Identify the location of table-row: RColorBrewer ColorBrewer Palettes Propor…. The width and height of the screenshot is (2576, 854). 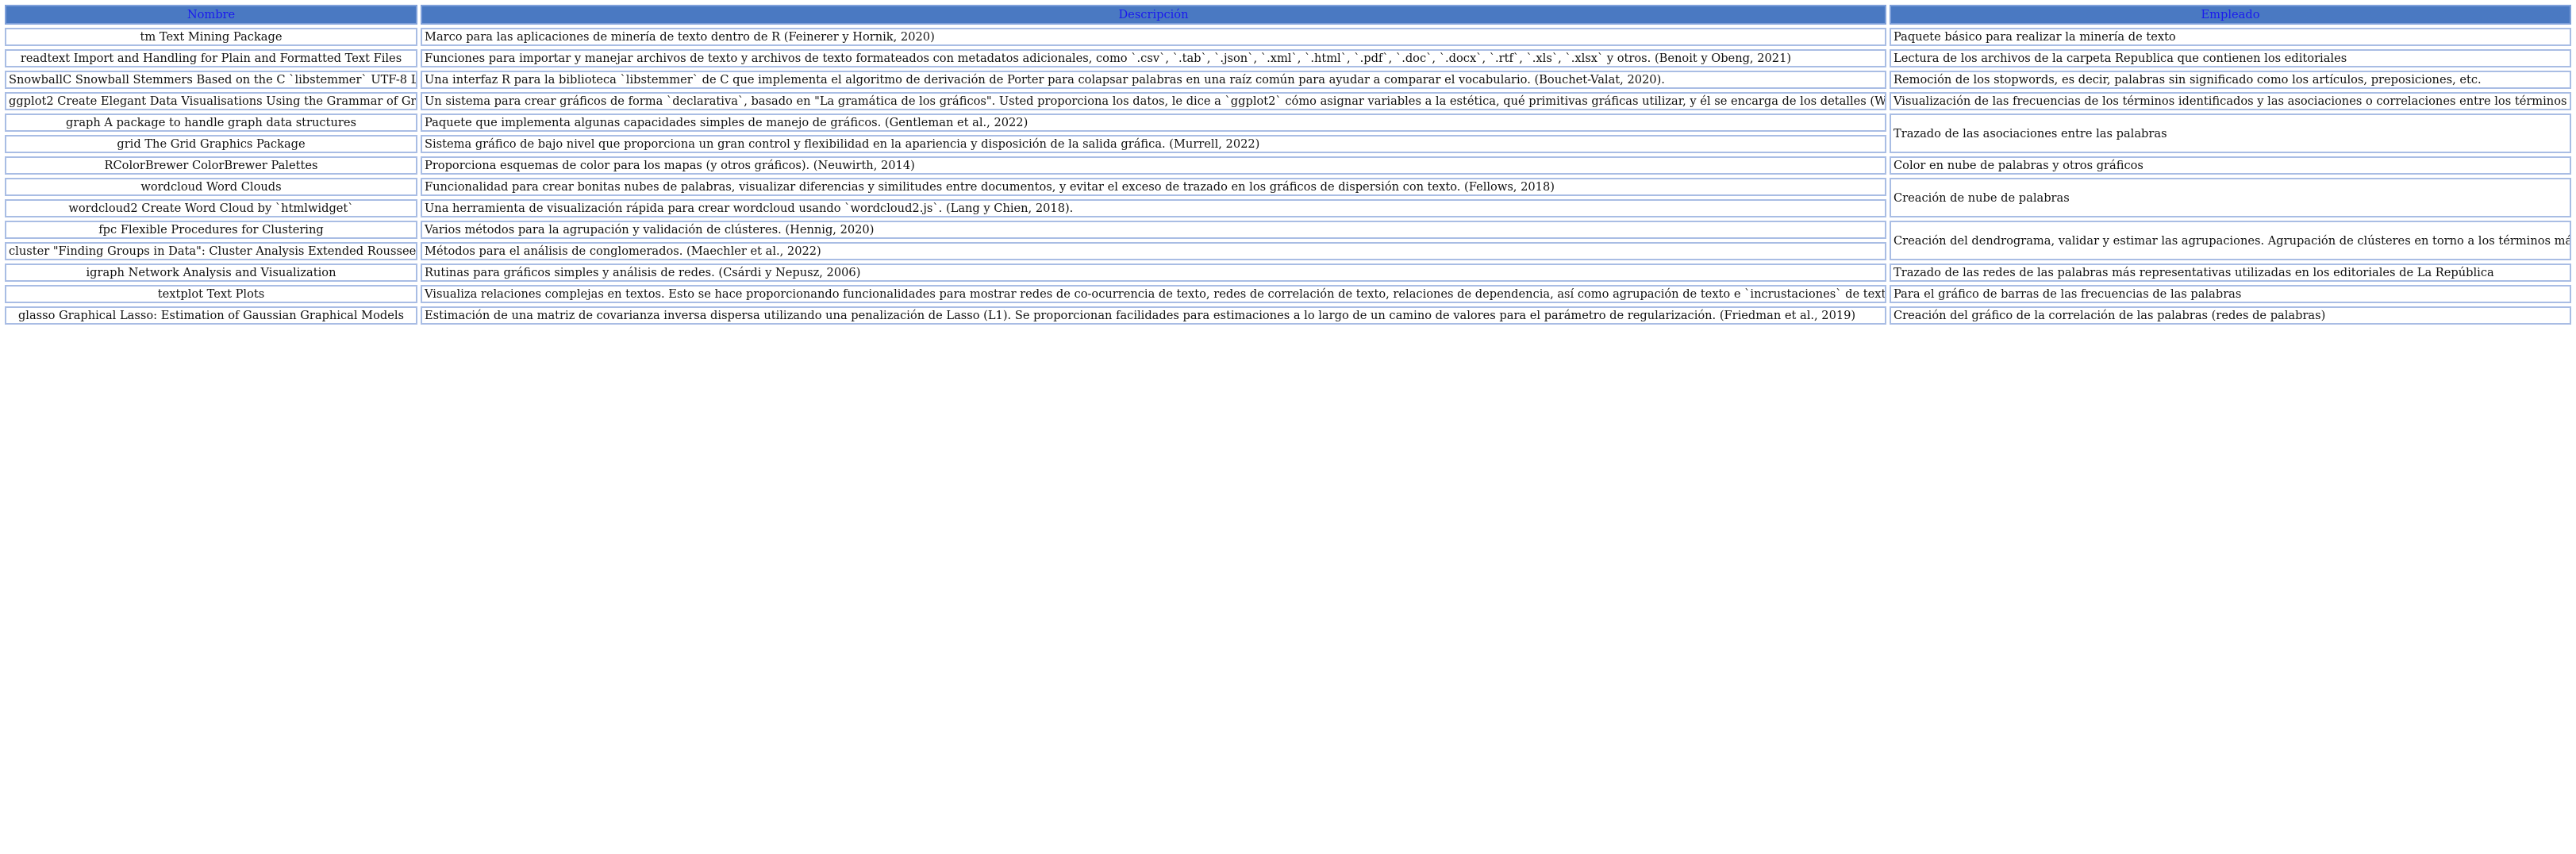
(1288, 165).